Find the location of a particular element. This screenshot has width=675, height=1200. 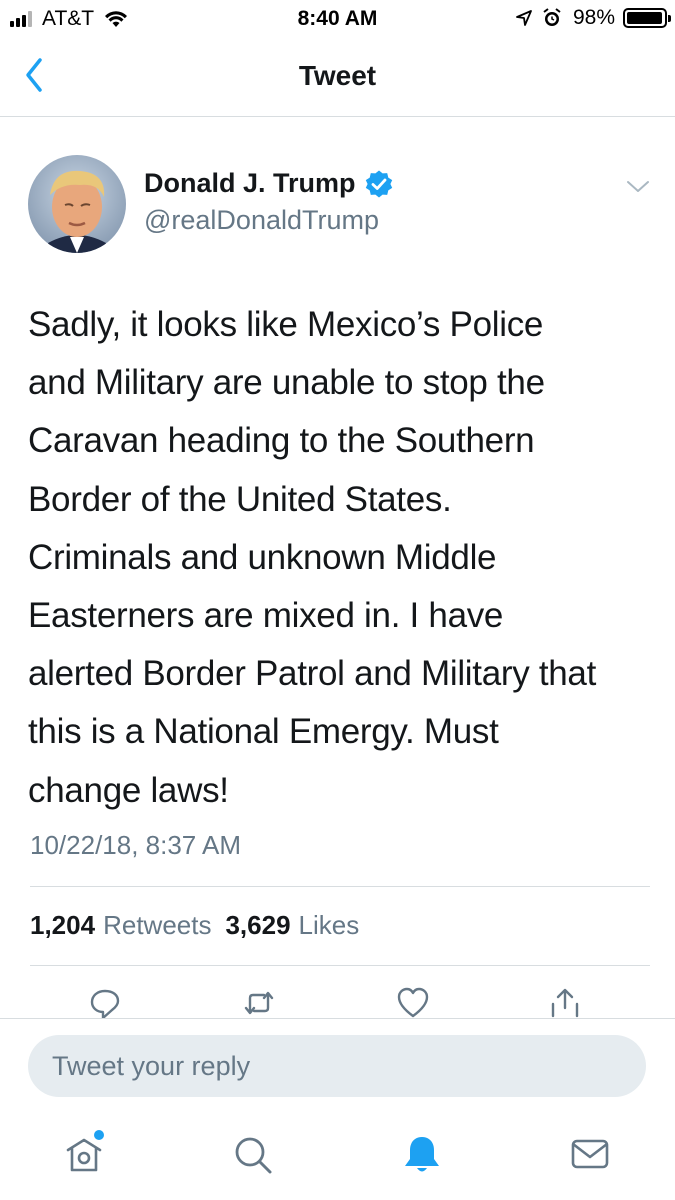

author-name: Donald J. Trump is located at coordinates (269, 183).